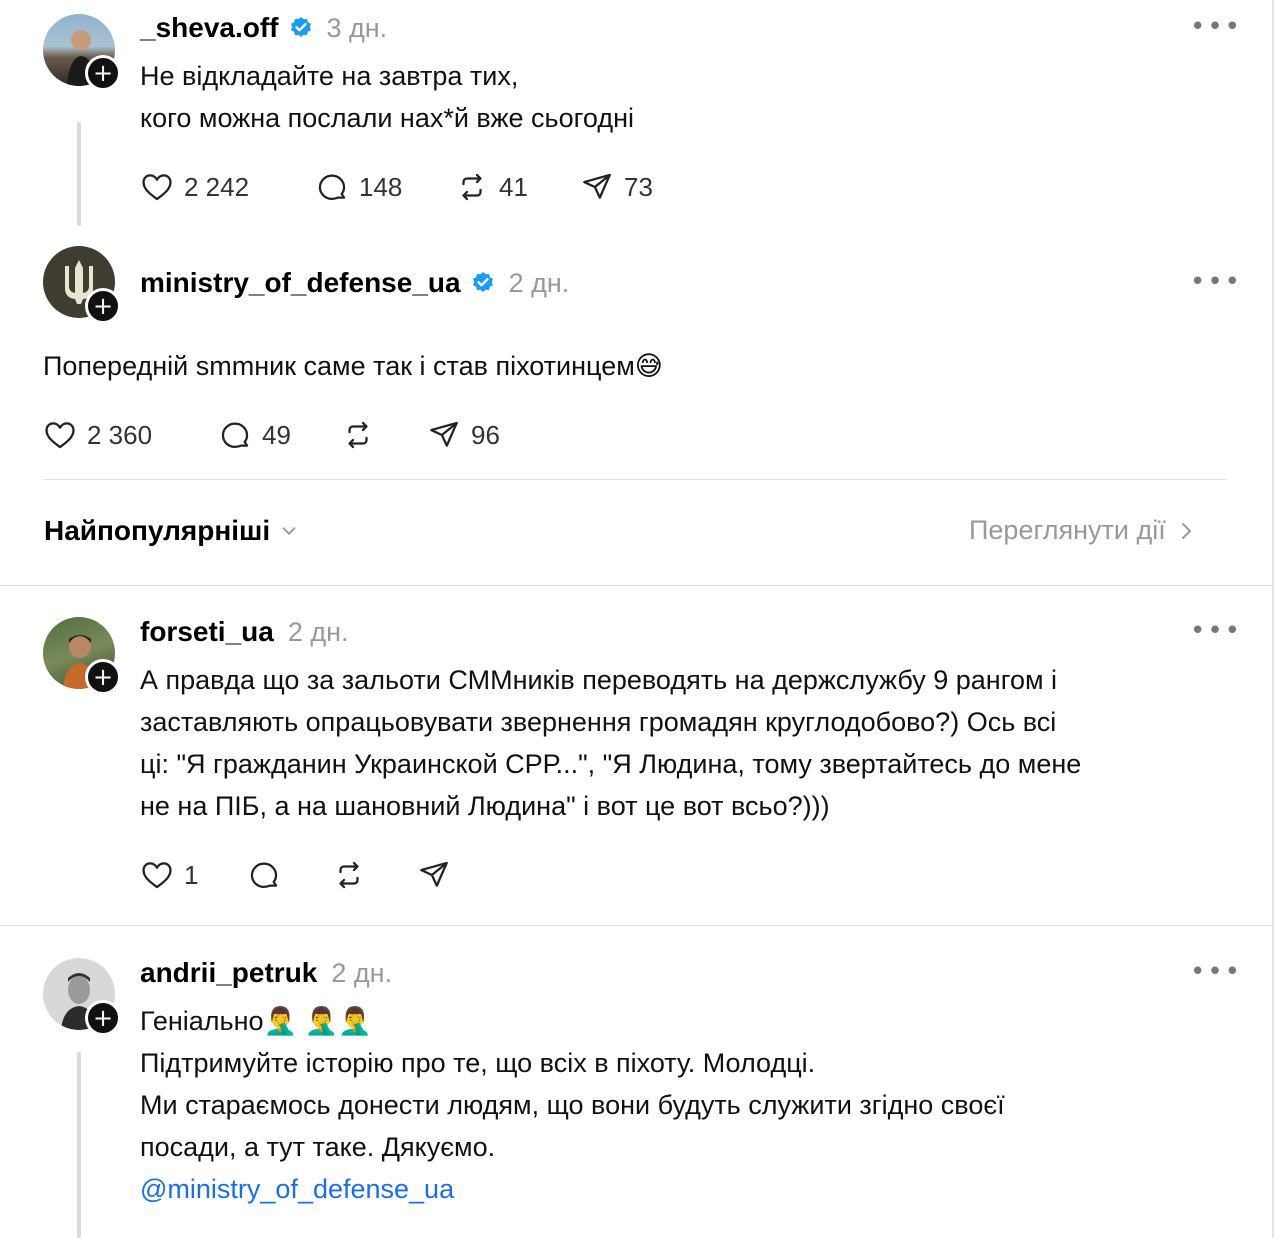 The width and height of the screenshot is (1274, 1238). I want to click on view-activity-link: Переглянути дії, so click(1083, 530).